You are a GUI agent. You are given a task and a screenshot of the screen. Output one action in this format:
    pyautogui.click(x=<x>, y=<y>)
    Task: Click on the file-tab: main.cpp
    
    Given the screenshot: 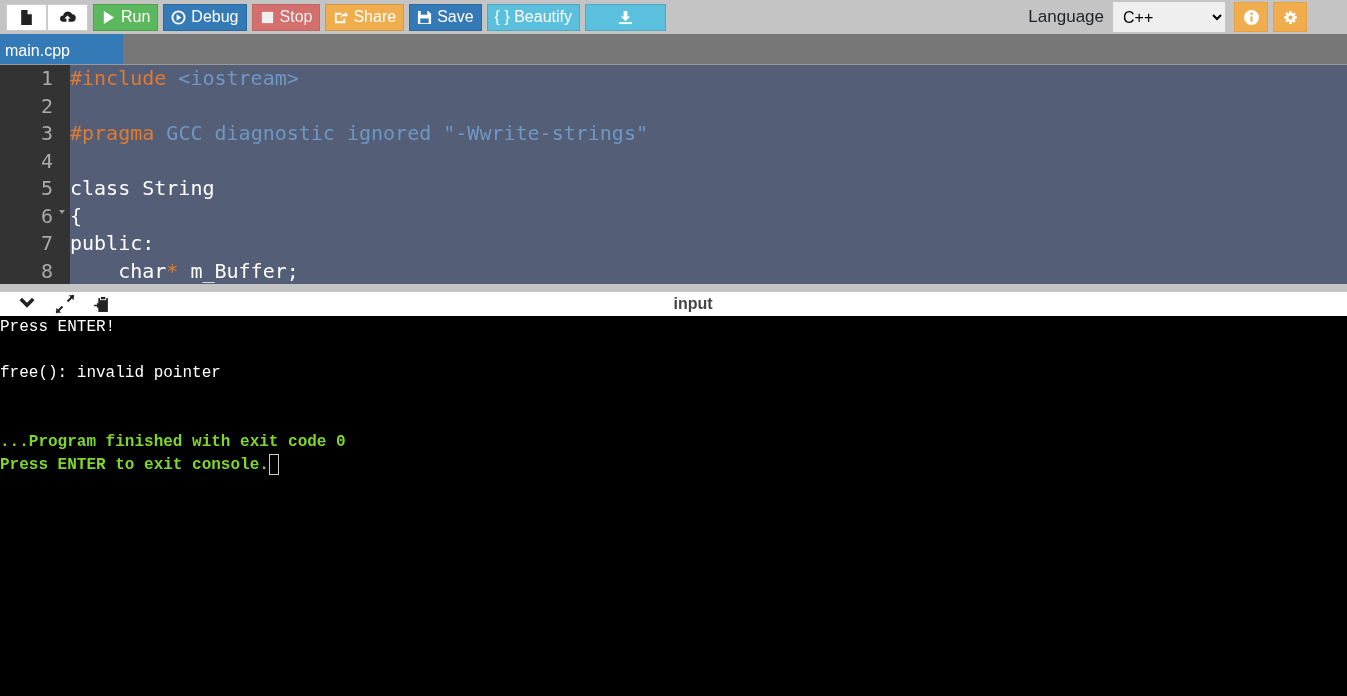 What is the action you would take?
    pyautogui.click(x=61, y=49)
    